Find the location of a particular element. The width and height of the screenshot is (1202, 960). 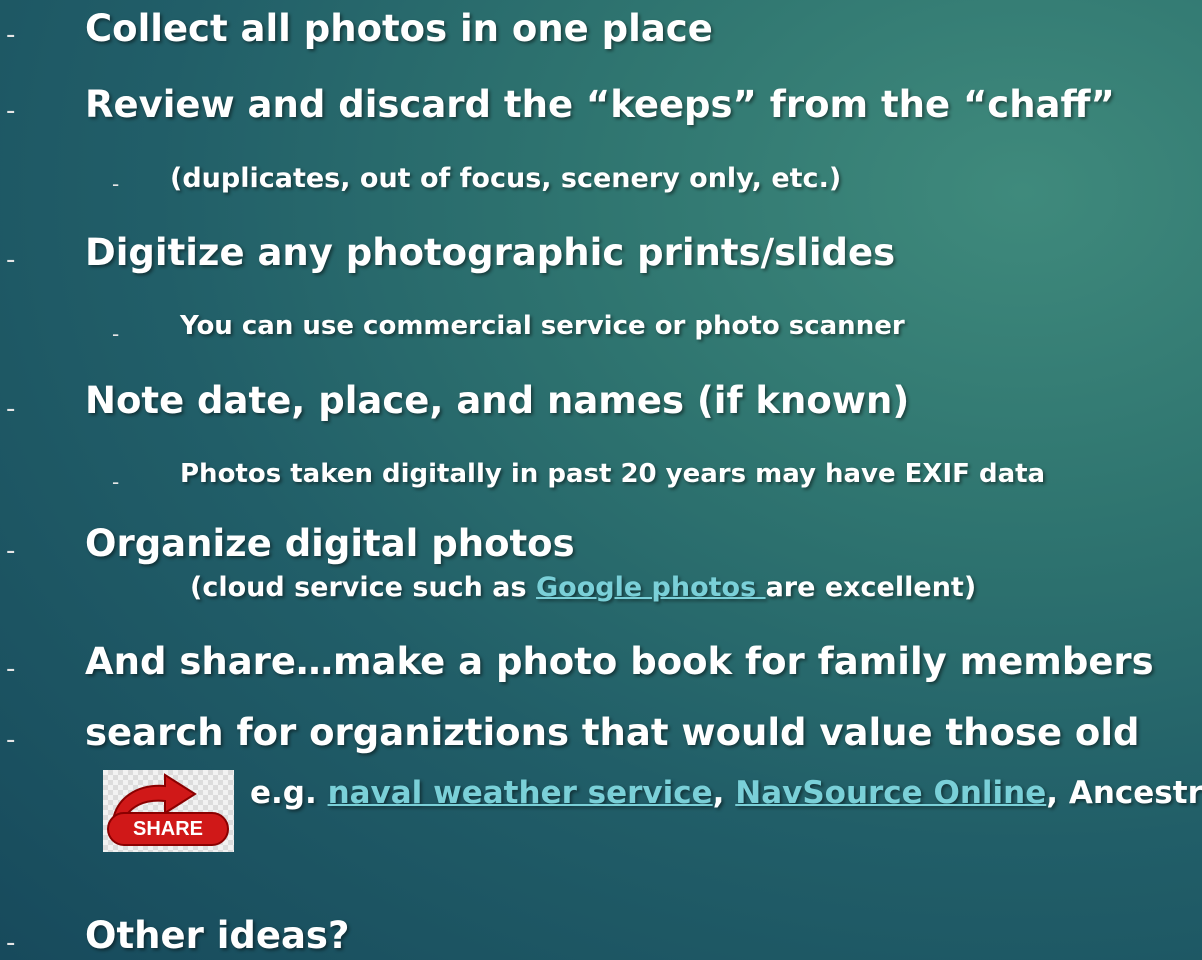

bullet-organize-digital: Organize digital photos is located at coordinates (330, 543).